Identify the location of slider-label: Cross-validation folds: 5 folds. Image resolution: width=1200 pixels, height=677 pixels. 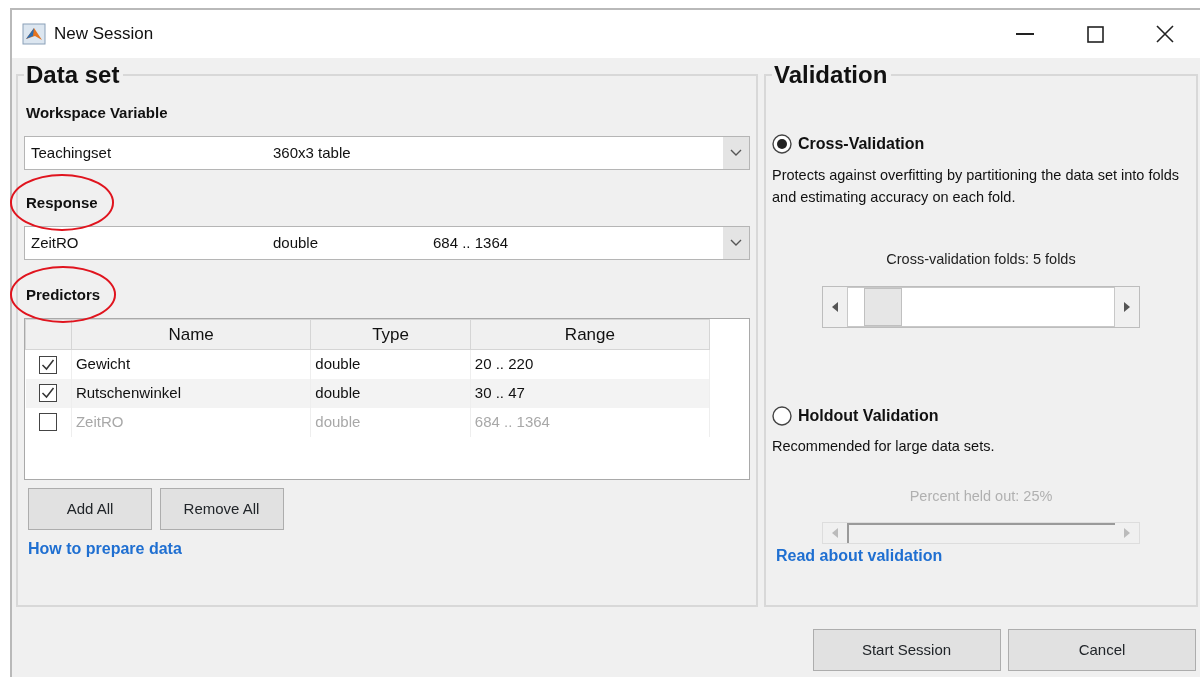
(981, 259).